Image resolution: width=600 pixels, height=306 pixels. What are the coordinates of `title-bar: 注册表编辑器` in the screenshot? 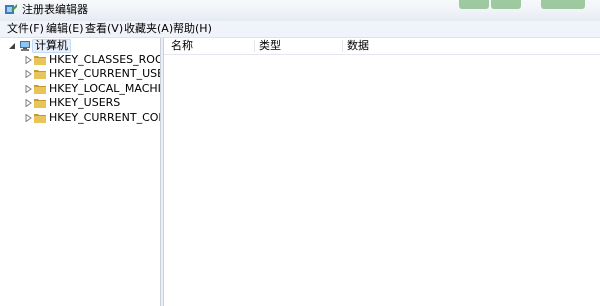 It's located at (300, 10).